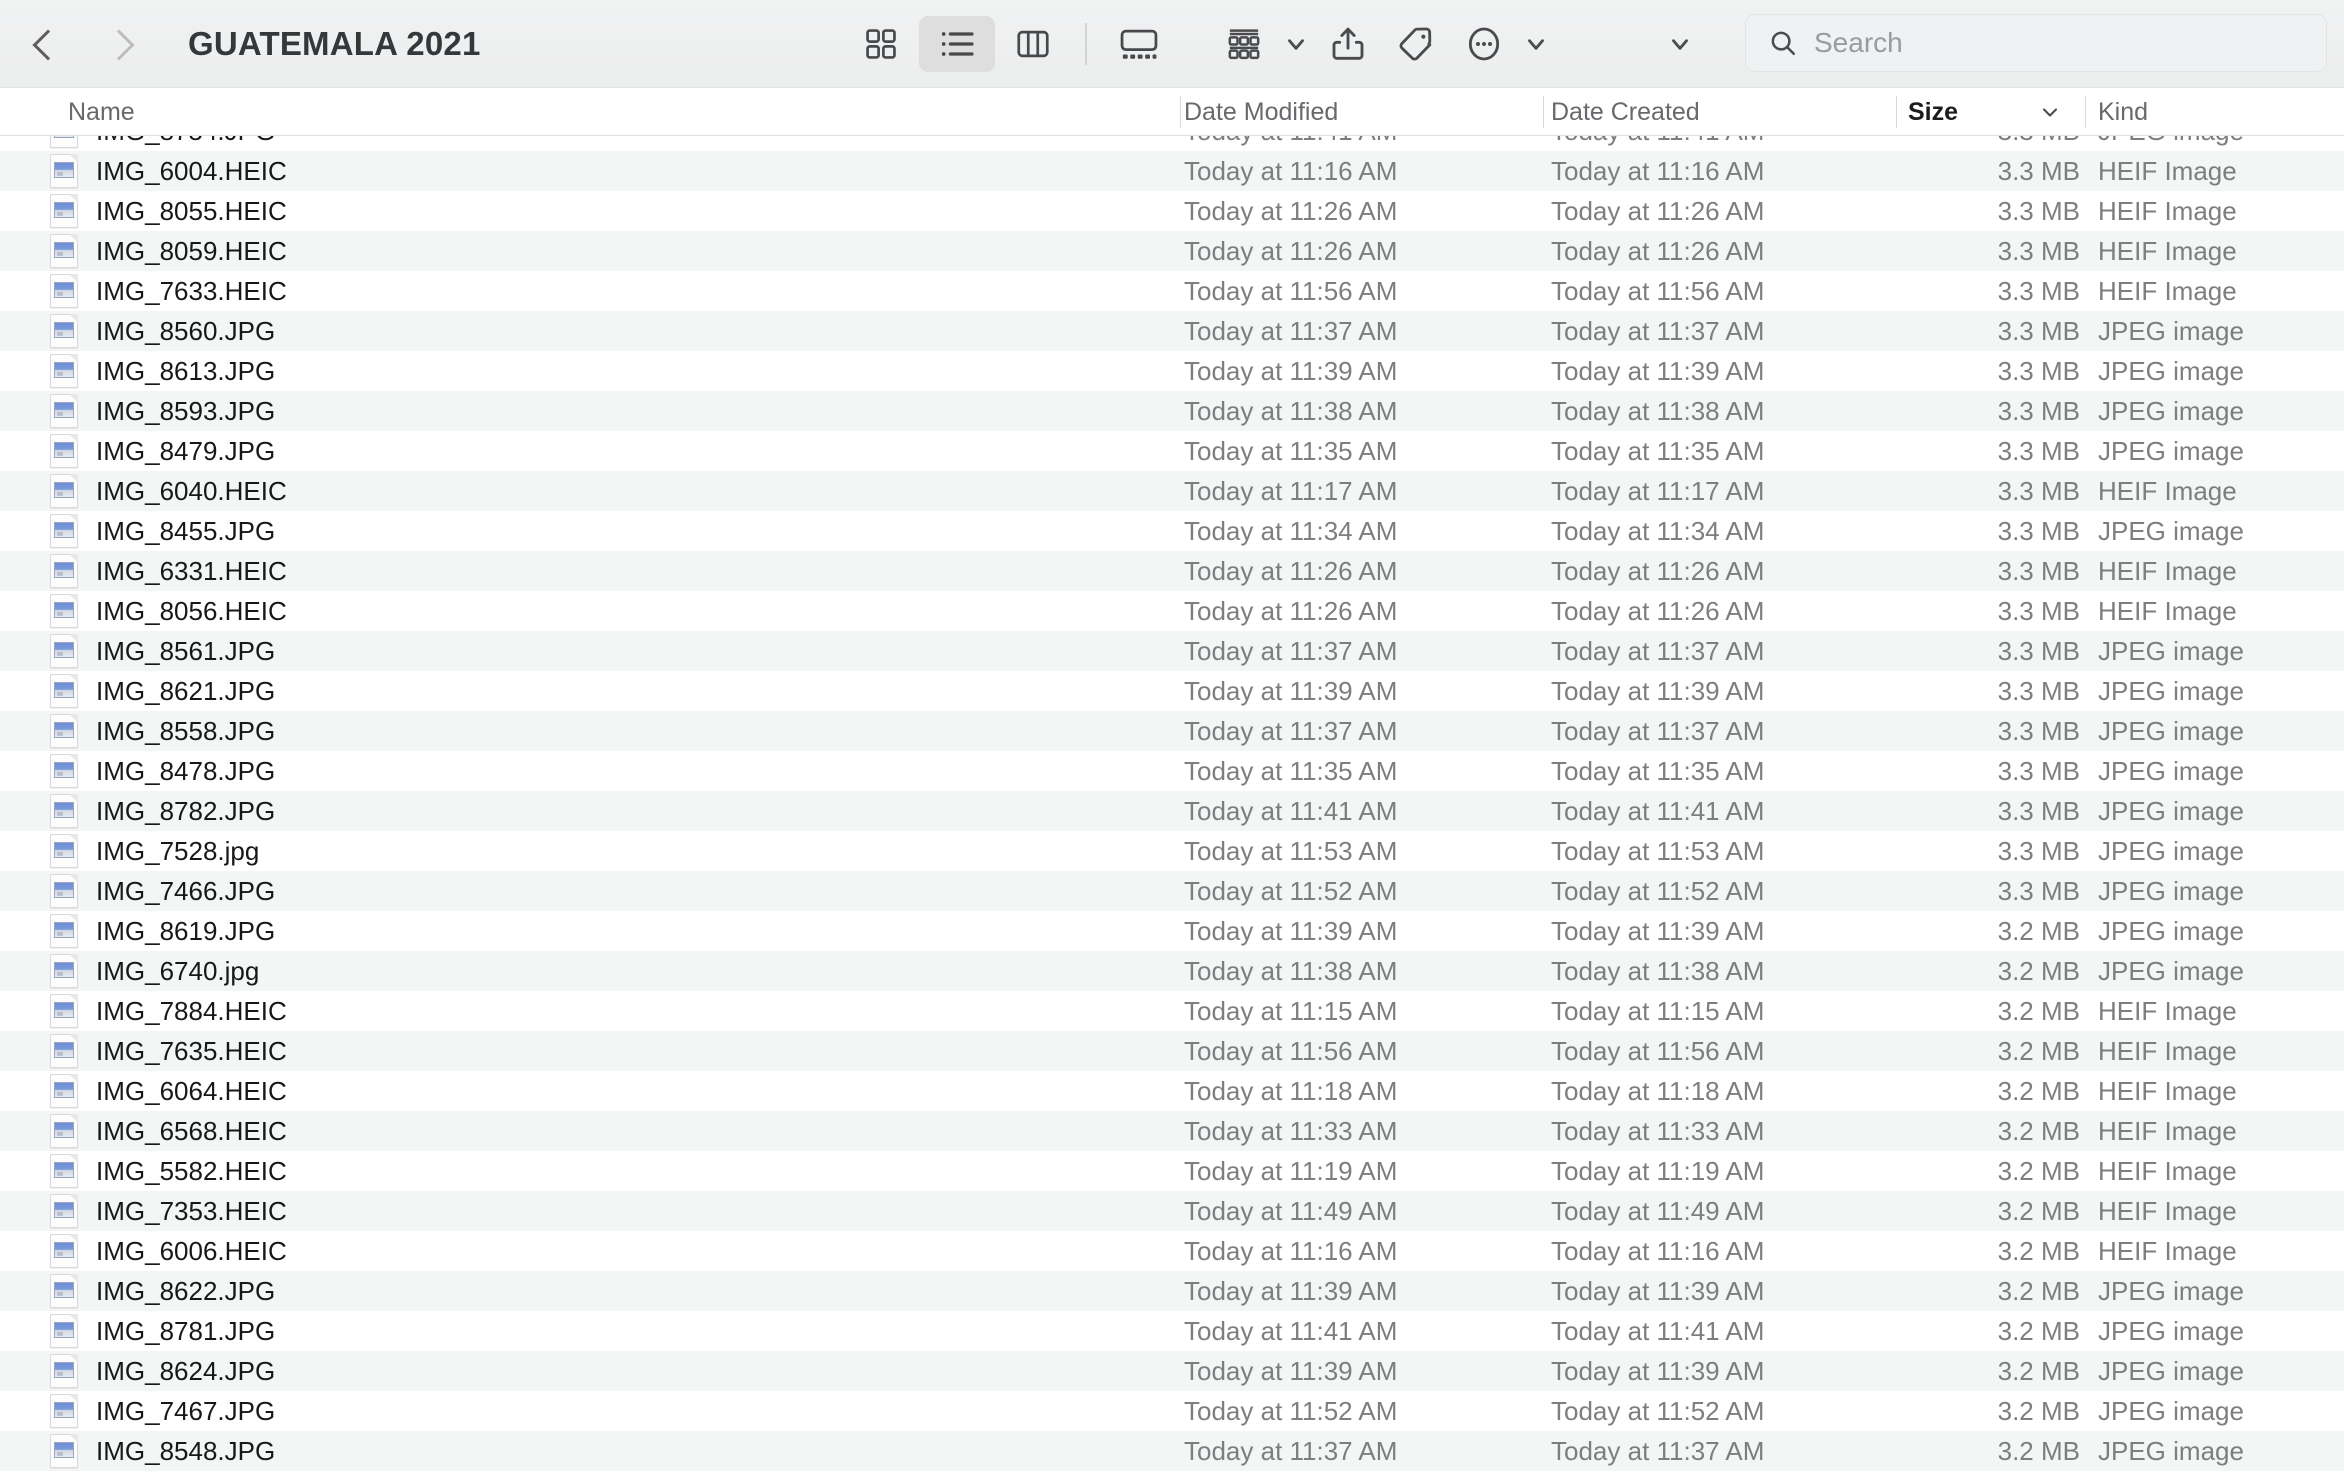 The image size is (2344, 1480). I want to click on more-actions-button, so click(1484, 44).